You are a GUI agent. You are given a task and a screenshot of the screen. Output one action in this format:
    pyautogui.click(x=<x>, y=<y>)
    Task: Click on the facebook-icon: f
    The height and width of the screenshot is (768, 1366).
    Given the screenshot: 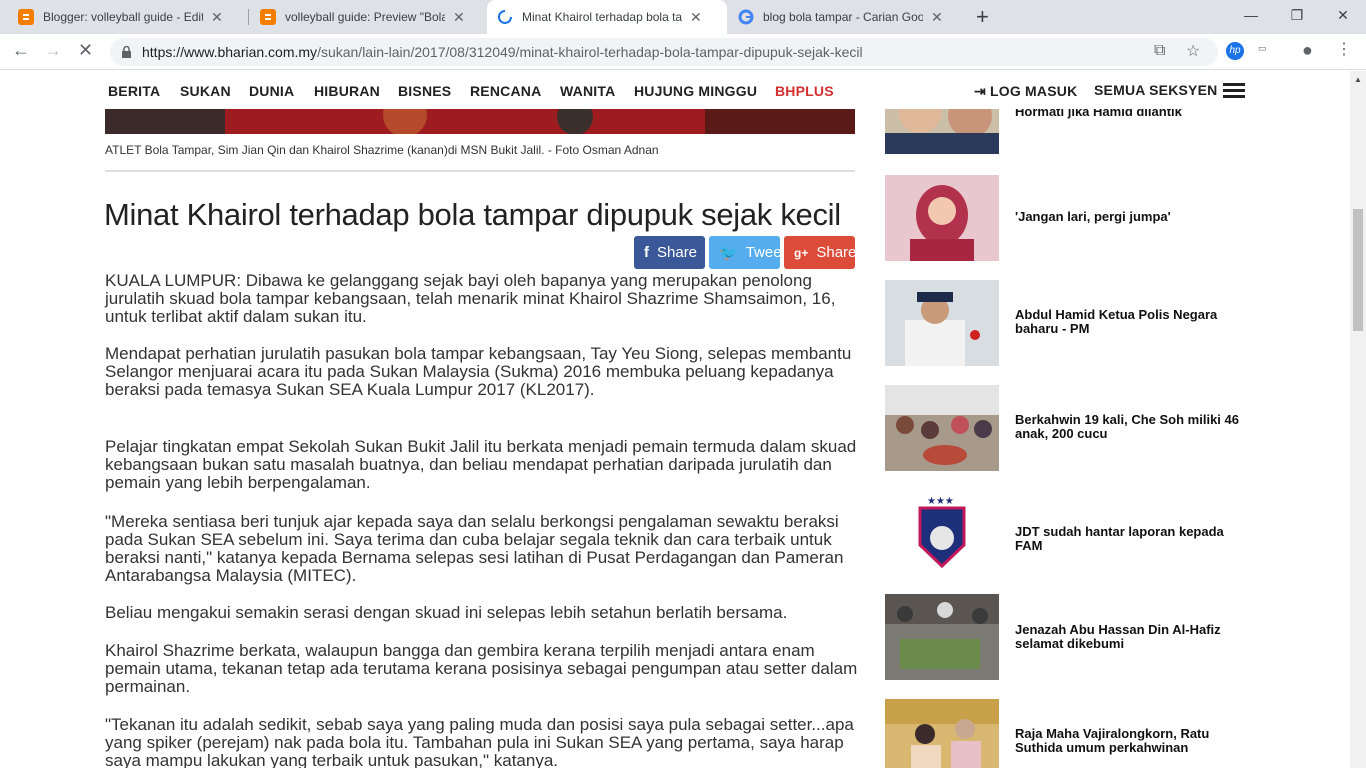 What is the action you would take?
    pyautogui.click(x=646, y=252)
    